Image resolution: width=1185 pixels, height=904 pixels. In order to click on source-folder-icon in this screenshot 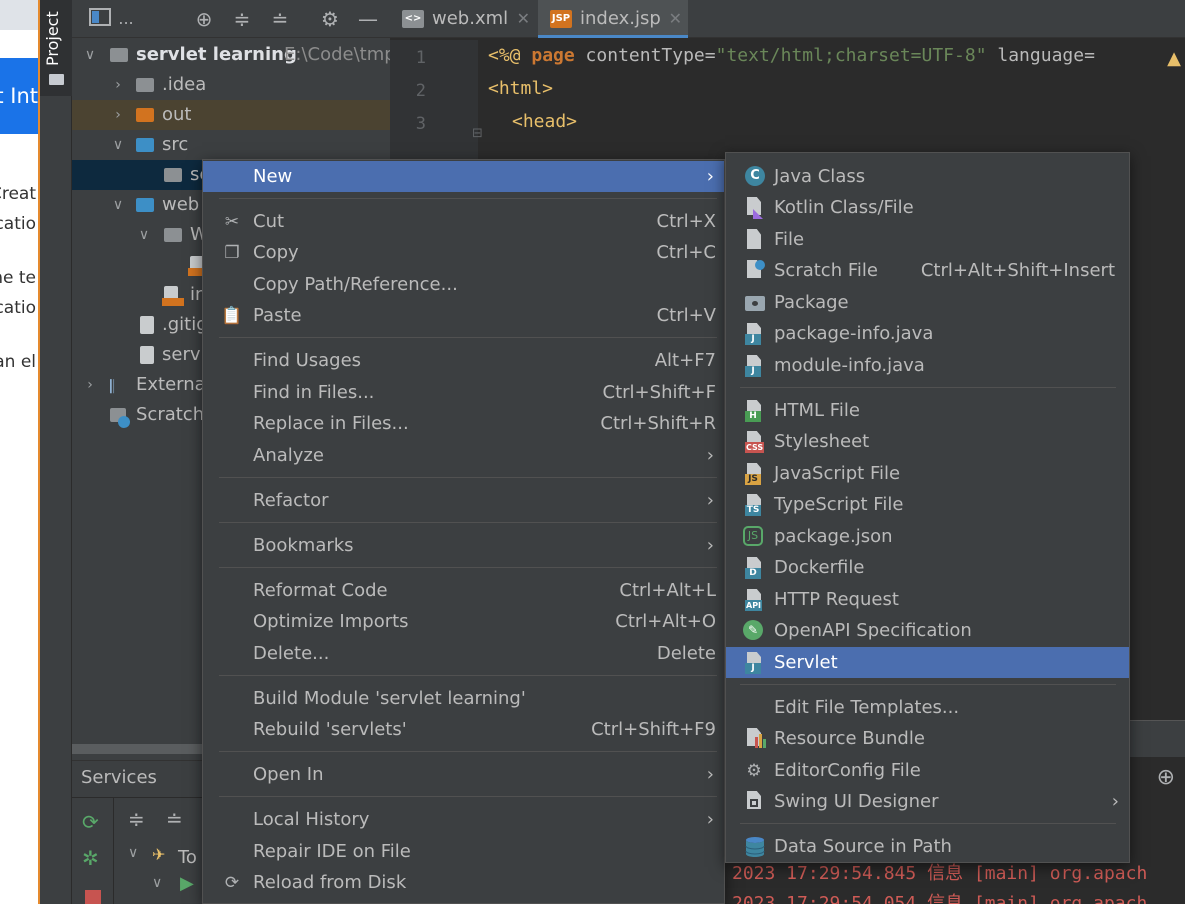, I will do `click(145, 145)`.